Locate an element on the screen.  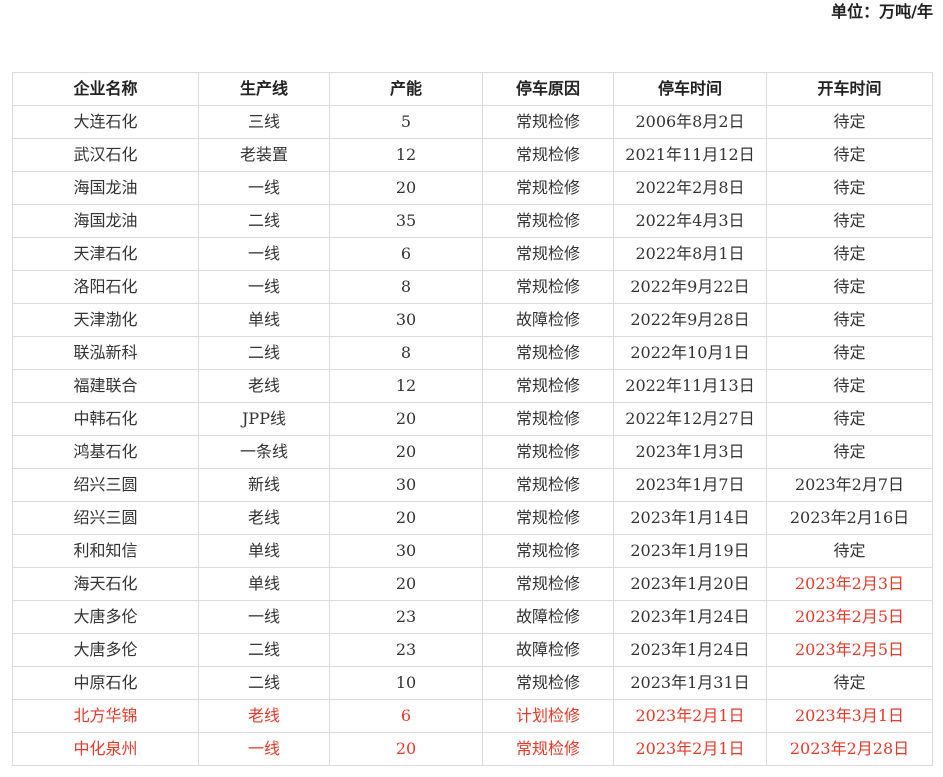
cell-stop-time: 2023年1月7日 is located at coordinates (690, 485).